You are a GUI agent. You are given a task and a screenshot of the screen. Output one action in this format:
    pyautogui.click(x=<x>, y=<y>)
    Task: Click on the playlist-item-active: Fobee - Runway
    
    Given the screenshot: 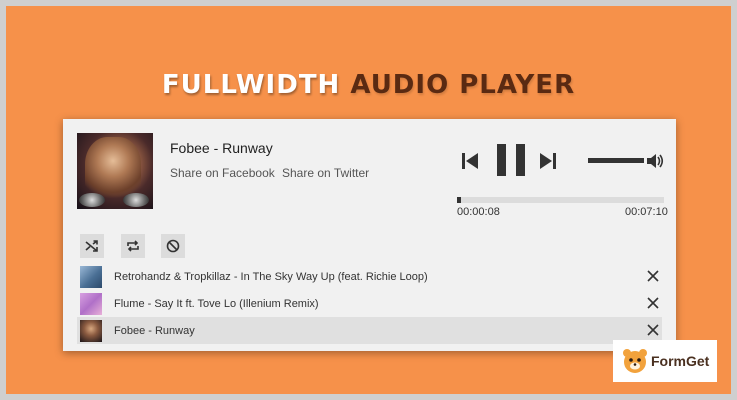 What is the action you would take?
    pyautogui.click(x=369, y=330)
    